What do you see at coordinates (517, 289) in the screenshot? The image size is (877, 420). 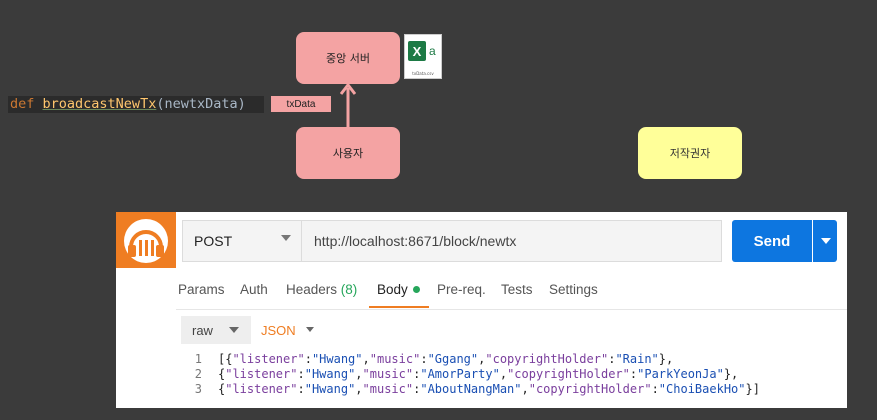 I see `tab-tests: Tests` at bounding box center [517, 289].